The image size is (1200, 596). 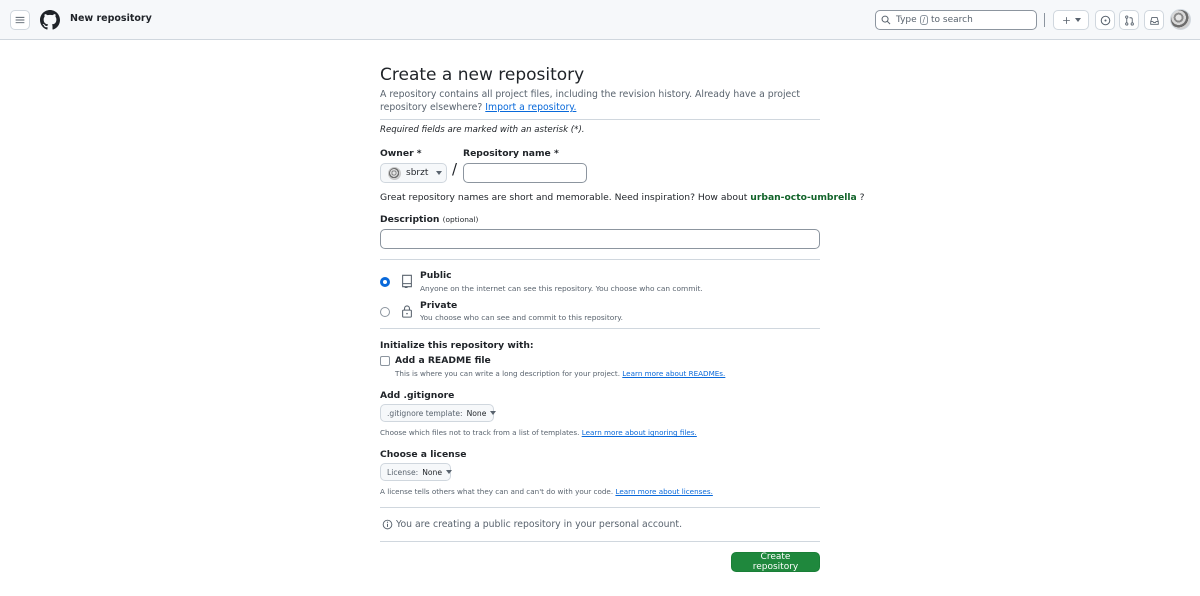 What do you see at coordinates (432, 472) in the screenshot?
I see `license-select-value: None` at bounding box center [432, 472].